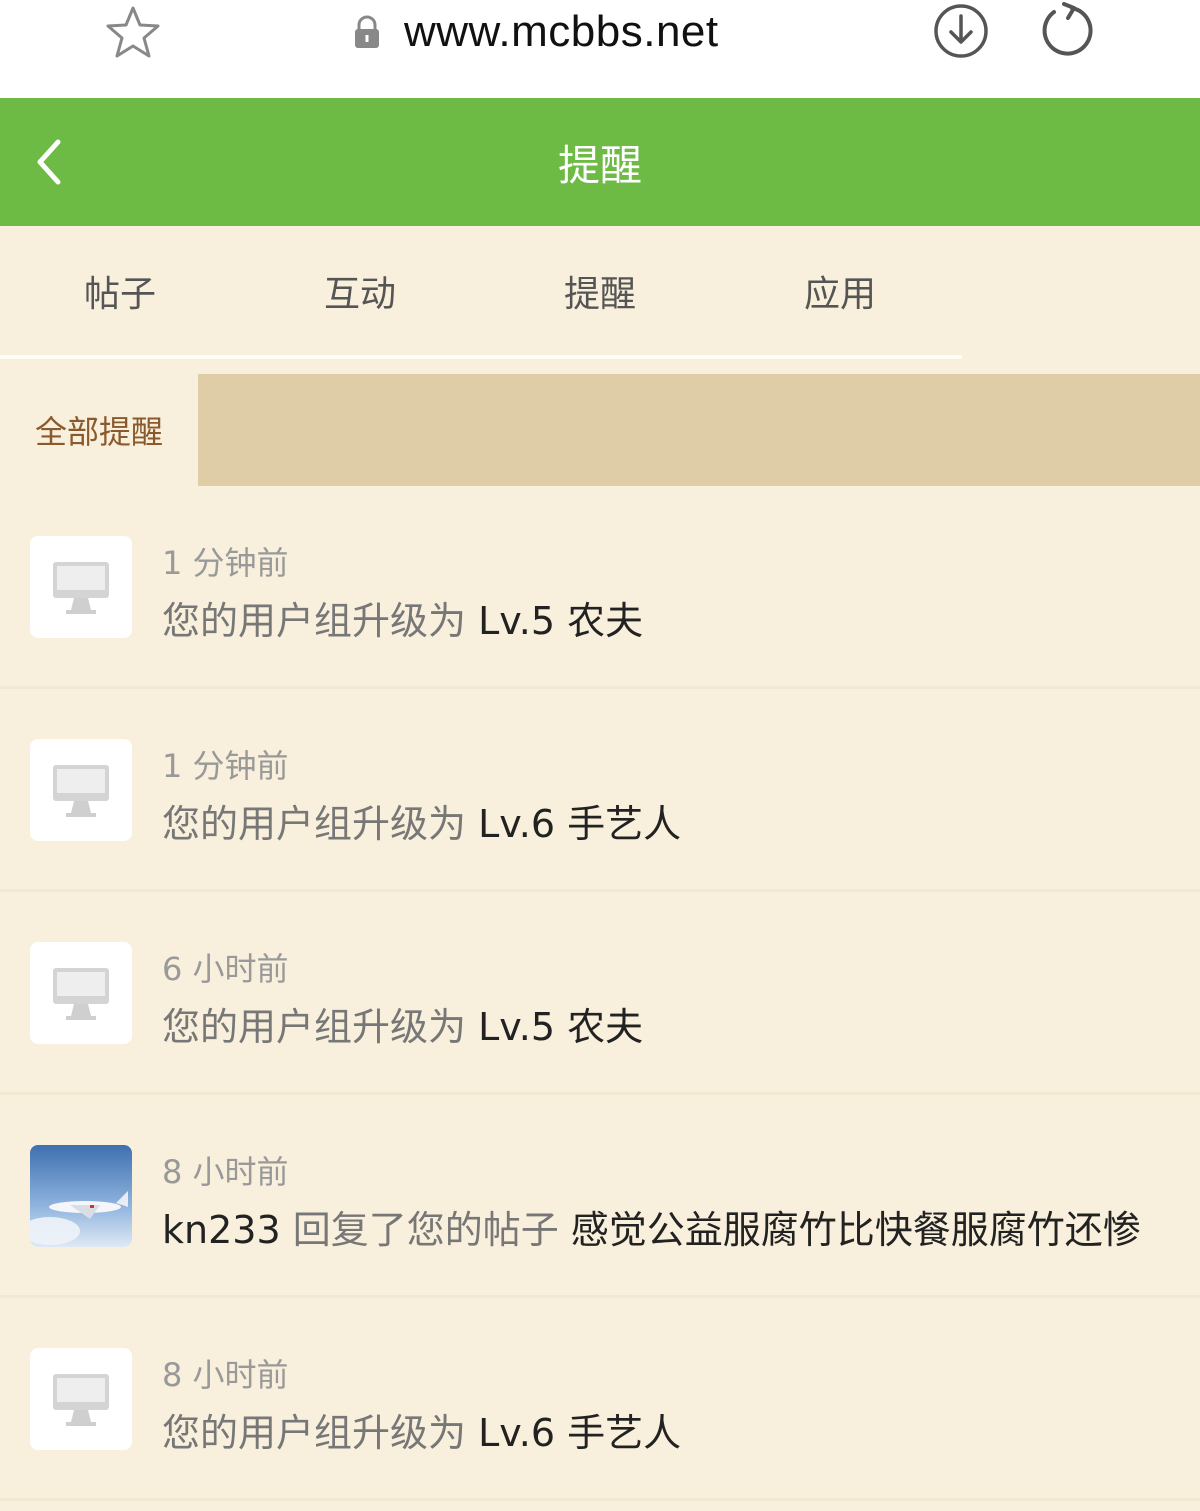 This screenshot has height=1511, width=1200. What do you see at coordinates (840, 291) in the screenshot?
I see `tab-apps: 应用` at bounding box center [840, 291].